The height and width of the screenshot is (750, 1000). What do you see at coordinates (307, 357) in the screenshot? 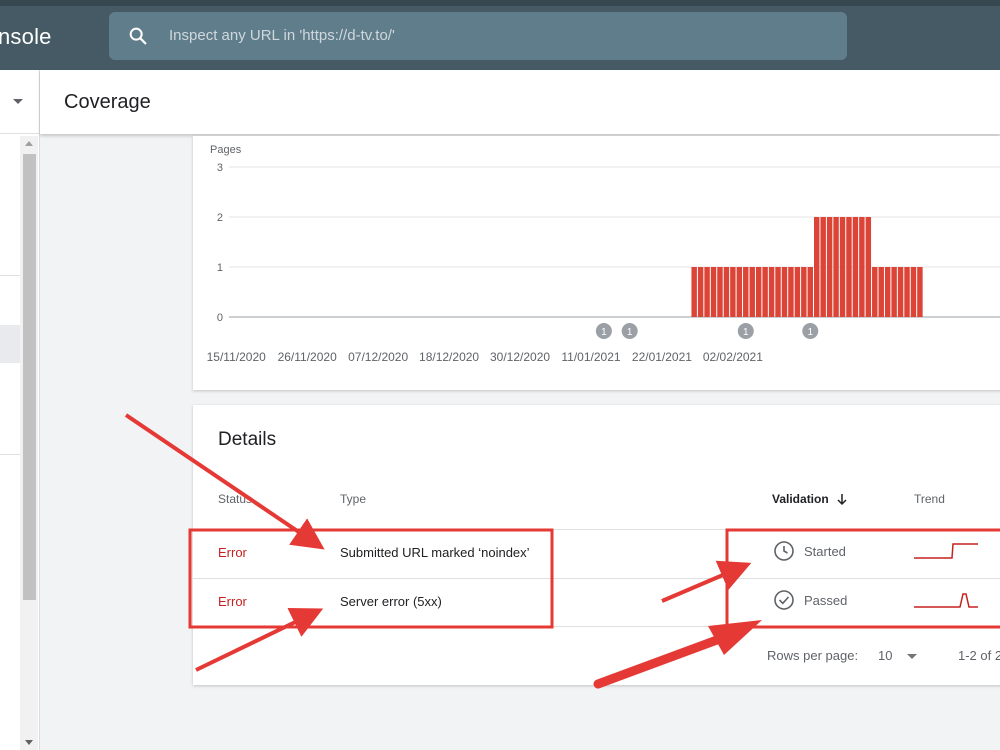
I see `x-tick-label: 26/11/2020` at bounding box center [307, 357].